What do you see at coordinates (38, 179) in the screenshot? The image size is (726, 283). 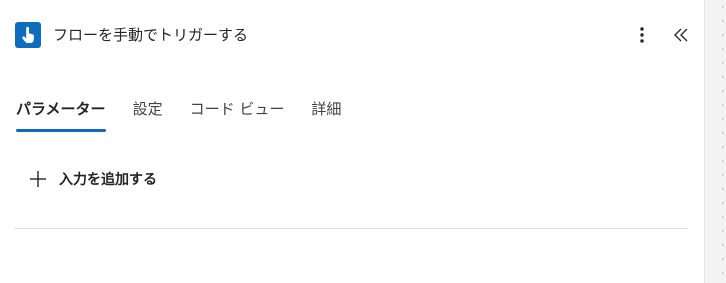 I see `plus-icon` at bounding box center [38, 179].